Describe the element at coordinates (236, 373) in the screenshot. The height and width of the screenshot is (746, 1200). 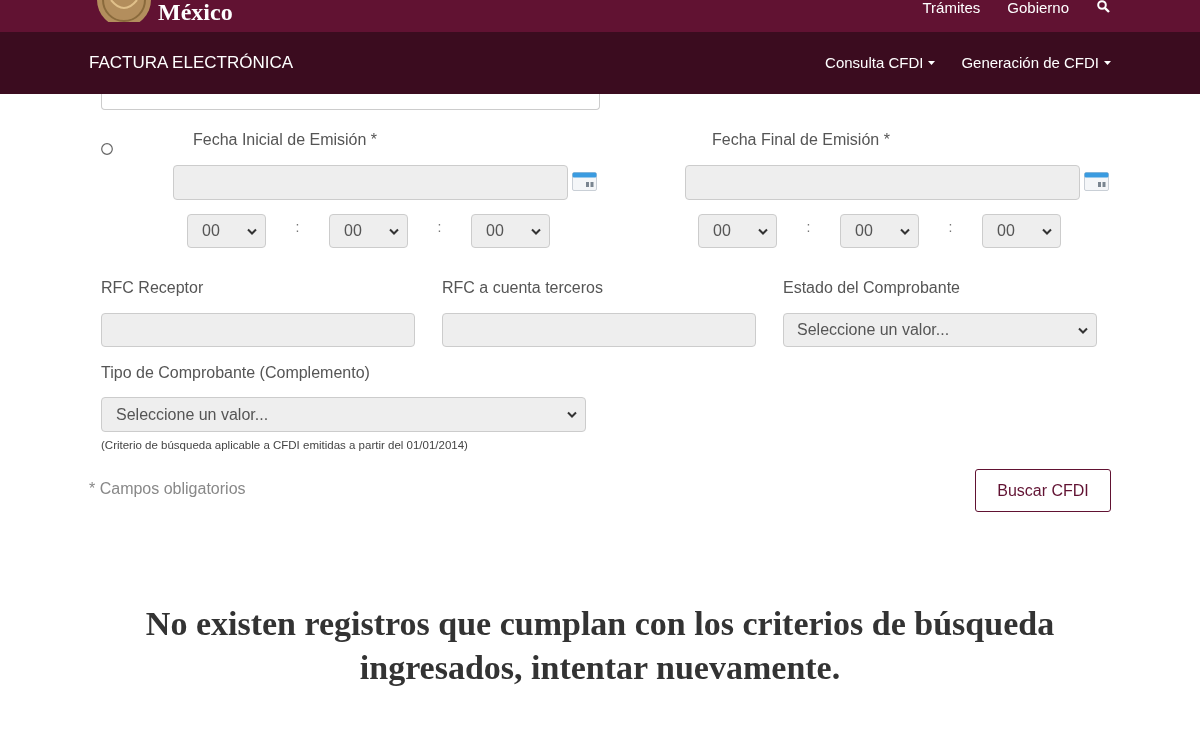
I see `field-label: Tipo de Comprobante (Complemento)` at that location.